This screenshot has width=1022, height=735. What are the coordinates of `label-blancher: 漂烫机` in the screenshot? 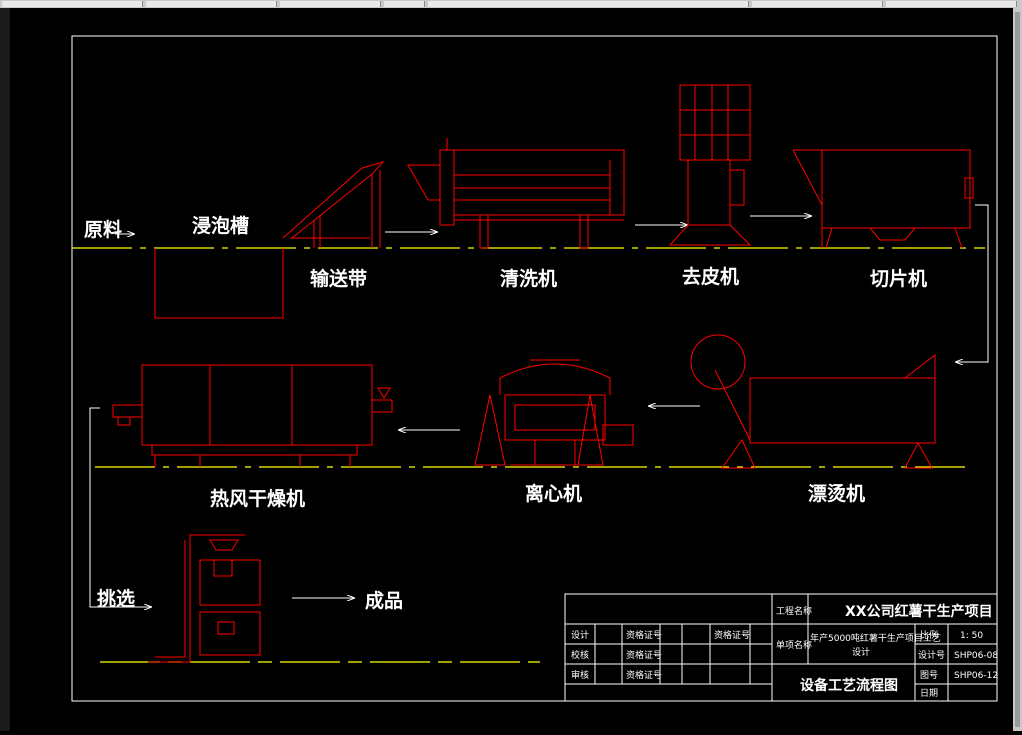 It's located at (836, 494).